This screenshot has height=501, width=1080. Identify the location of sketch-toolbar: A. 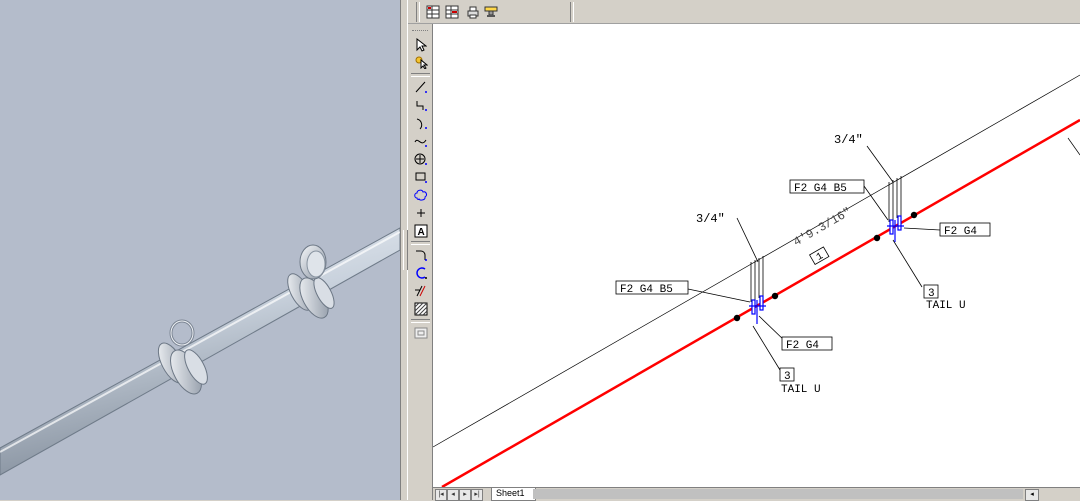
(420, 262).